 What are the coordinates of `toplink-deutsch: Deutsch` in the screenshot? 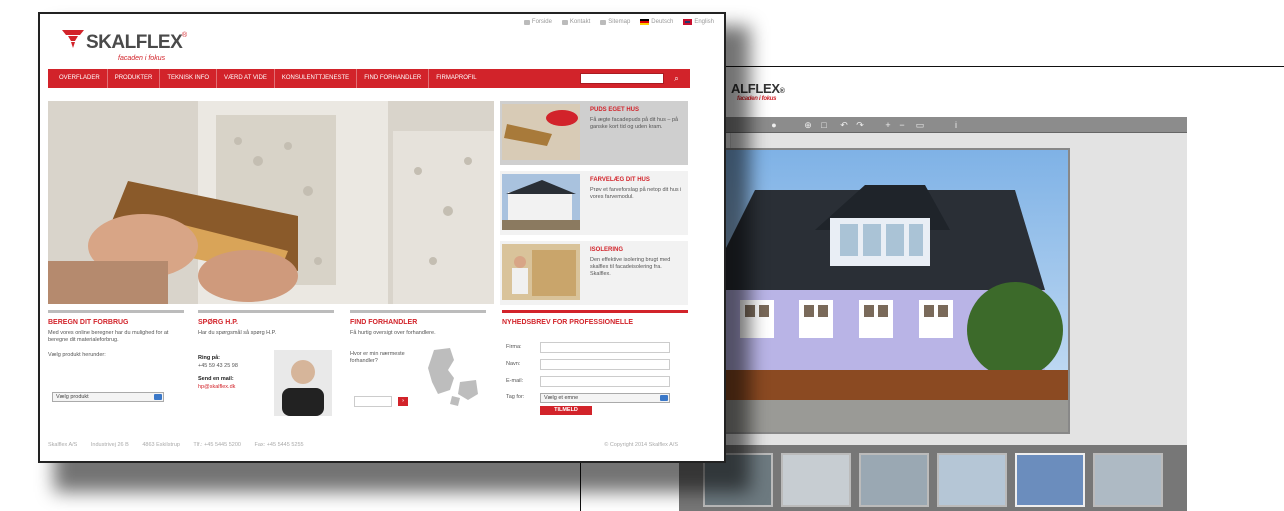 It's located at (656, 22).